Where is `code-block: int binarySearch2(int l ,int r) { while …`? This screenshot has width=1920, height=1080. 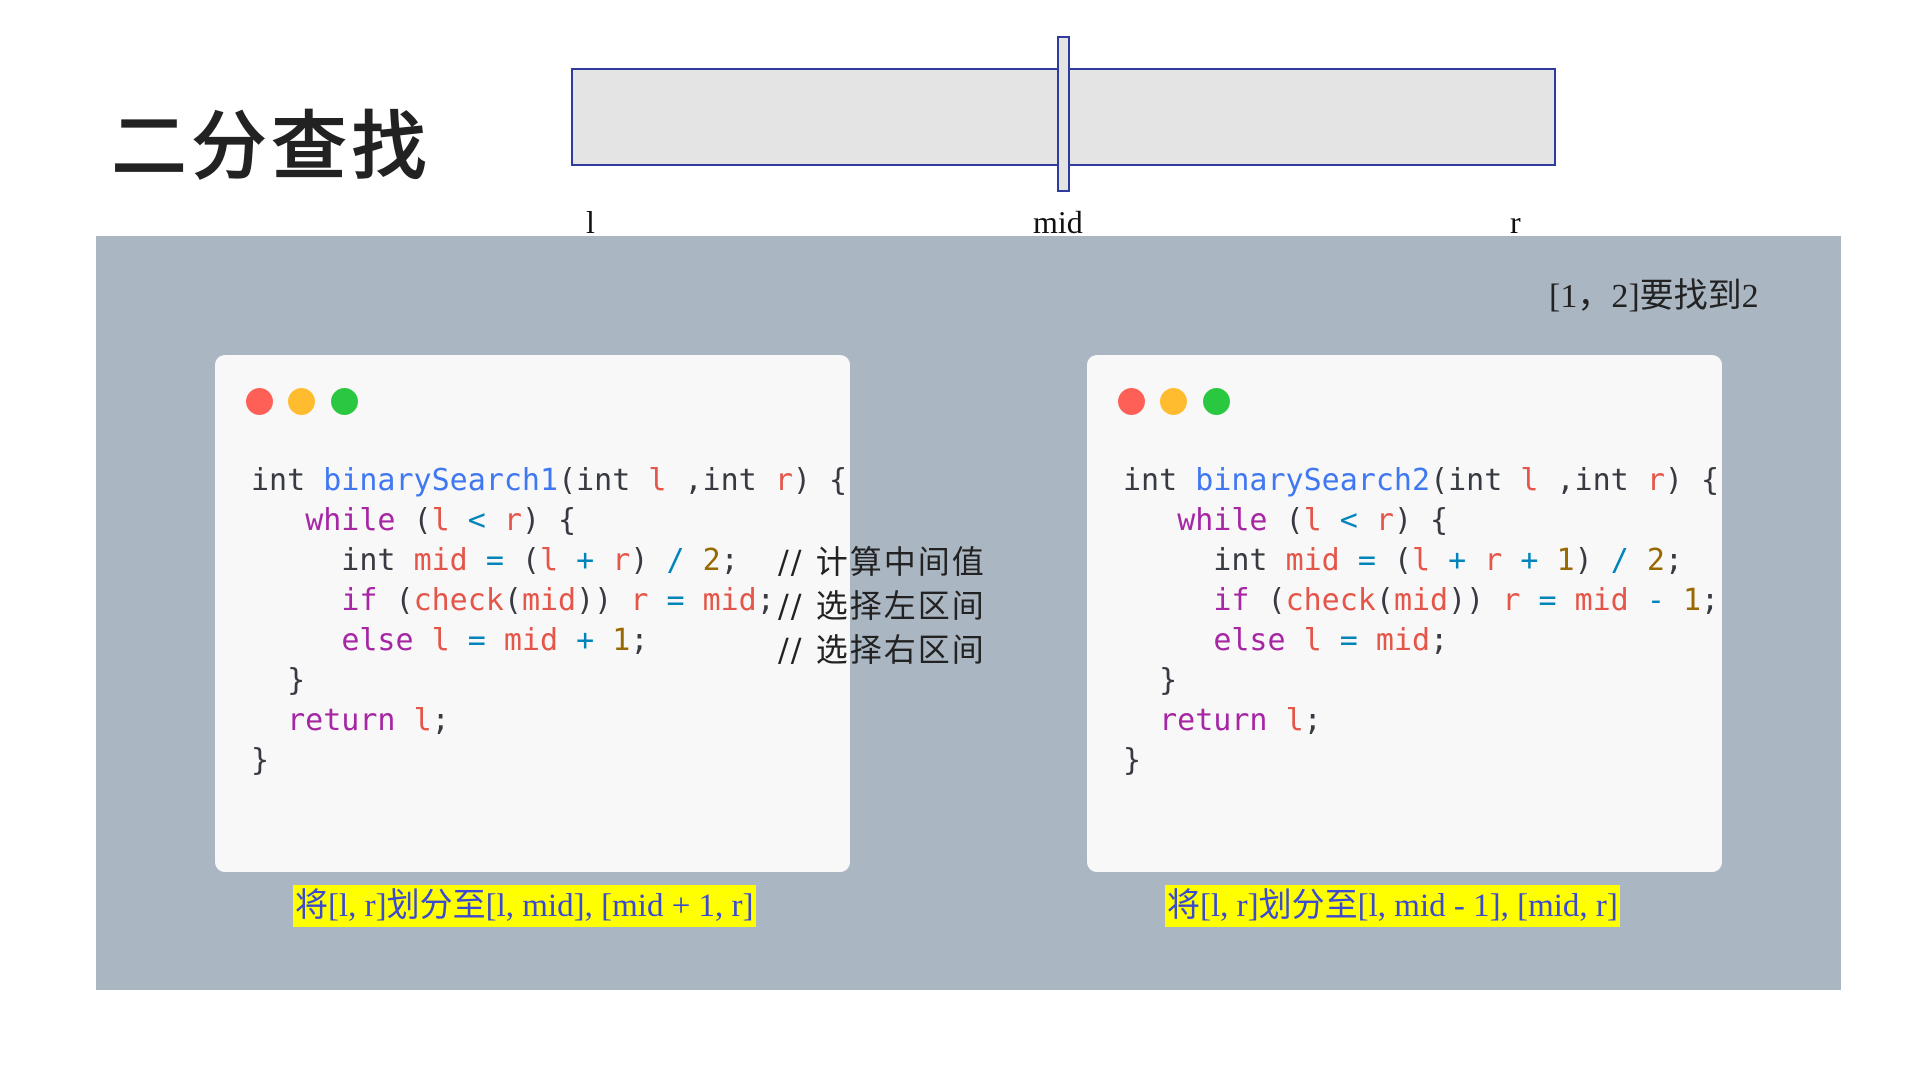 code-block: int binarySearch2(int l ,int r) { while … is located at coordinates (1421, 621).